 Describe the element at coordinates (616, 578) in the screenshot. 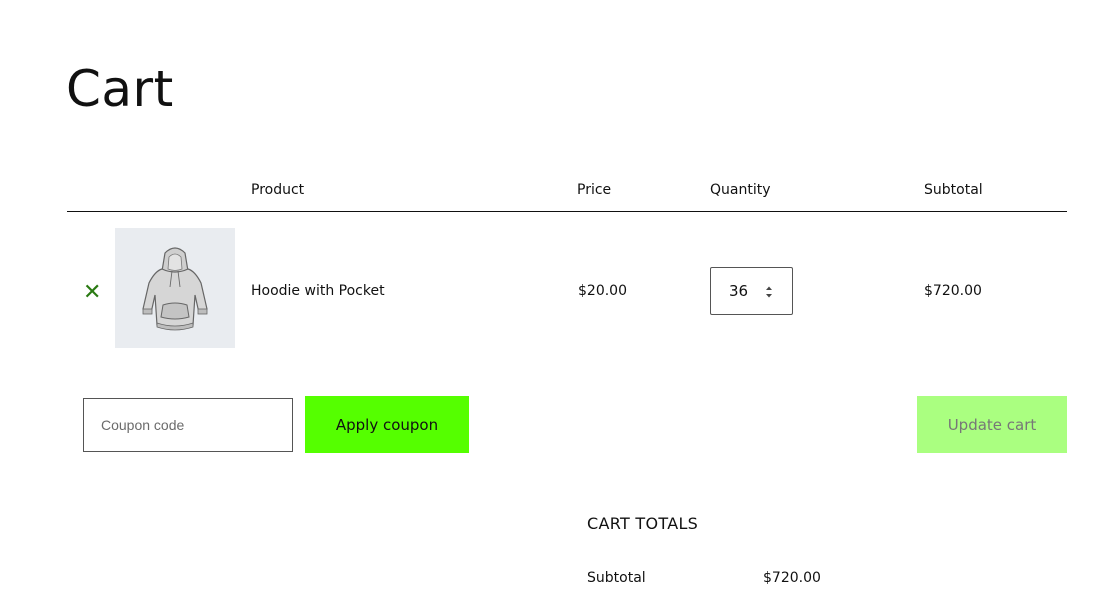

I see `totals-subtotal-label: Subtotal` at that location.